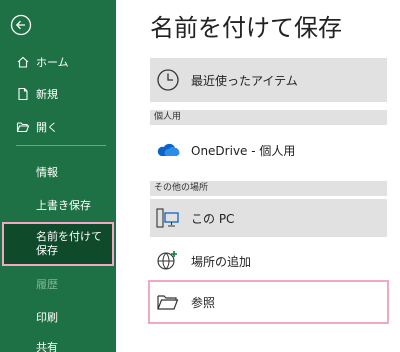 The width and height of the screenshot is (400, 352). I want to click on onedrive-personal-row: OneDrive - 個人用, so click(268, 150).